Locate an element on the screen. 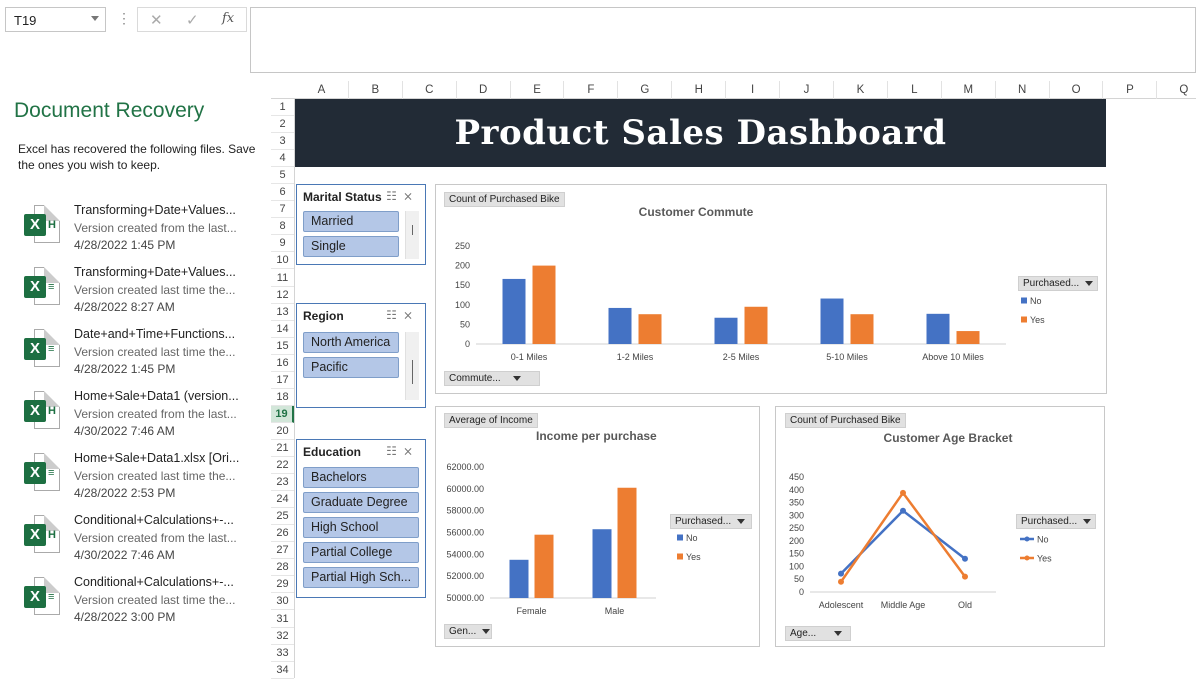 The height and width of the screenshot is (679, 1196). row-header: 26 is located at coordinates (282, 534).